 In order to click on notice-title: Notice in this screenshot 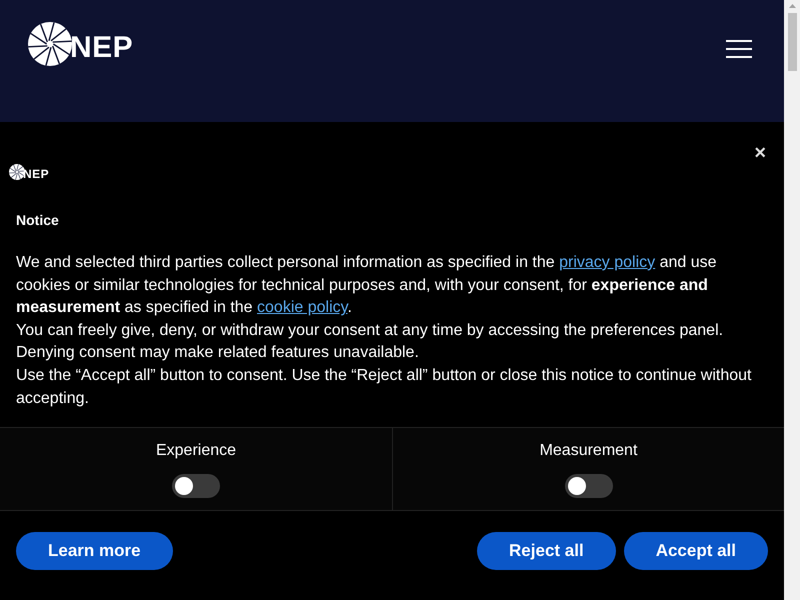, I will do `click(38, 220)`.